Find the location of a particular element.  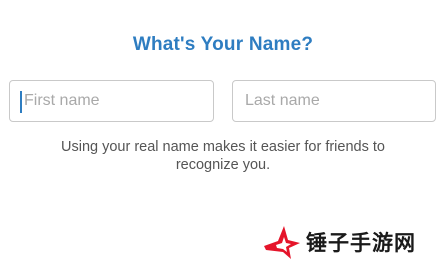

first-name-input is located at coordinates (111, 101).